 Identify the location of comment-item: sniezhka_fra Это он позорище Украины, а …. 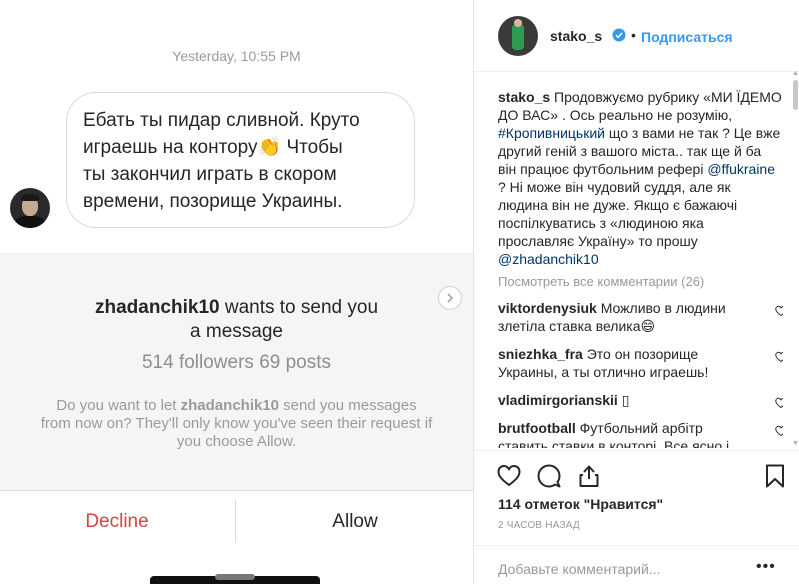
(640, 363).